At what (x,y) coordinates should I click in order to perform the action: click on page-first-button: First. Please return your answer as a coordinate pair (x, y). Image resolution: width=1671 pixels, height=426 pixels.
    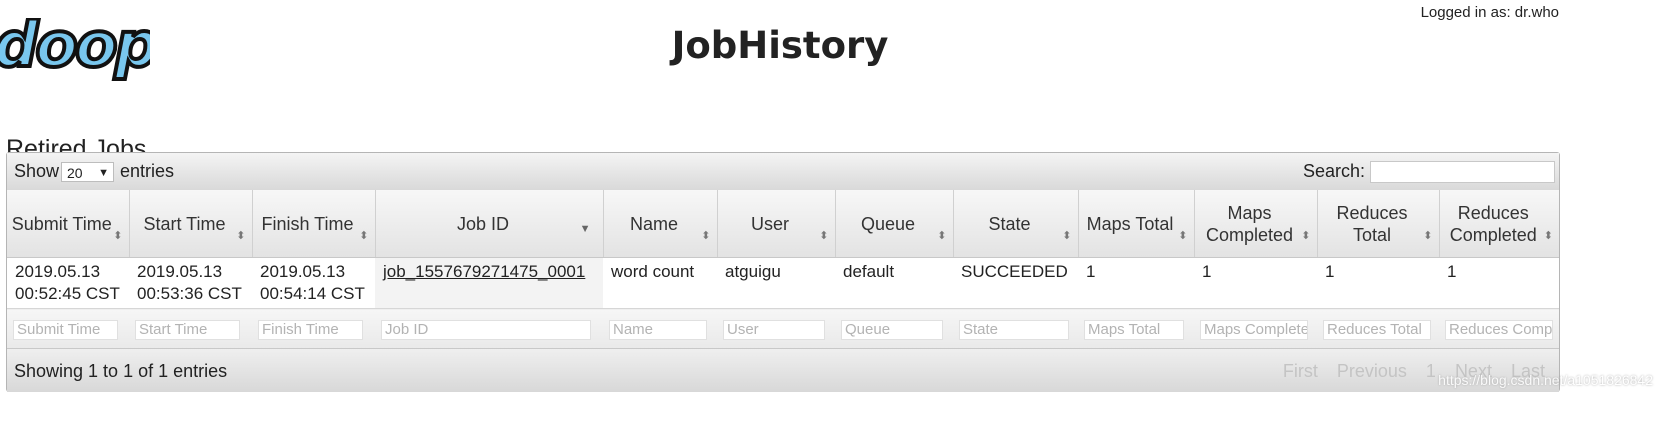
    Looking at the image, I should click on (1300, 371).